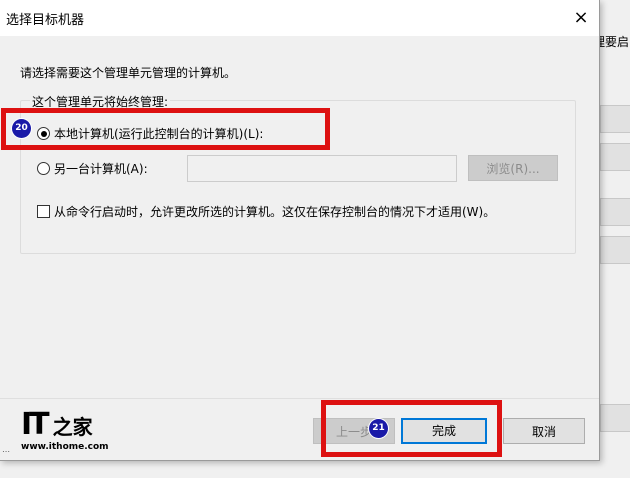  What do you see at coordinates (21, 128) in the screenshot?
I see `step-badge-local: 20` at bounding box center [21, 128].